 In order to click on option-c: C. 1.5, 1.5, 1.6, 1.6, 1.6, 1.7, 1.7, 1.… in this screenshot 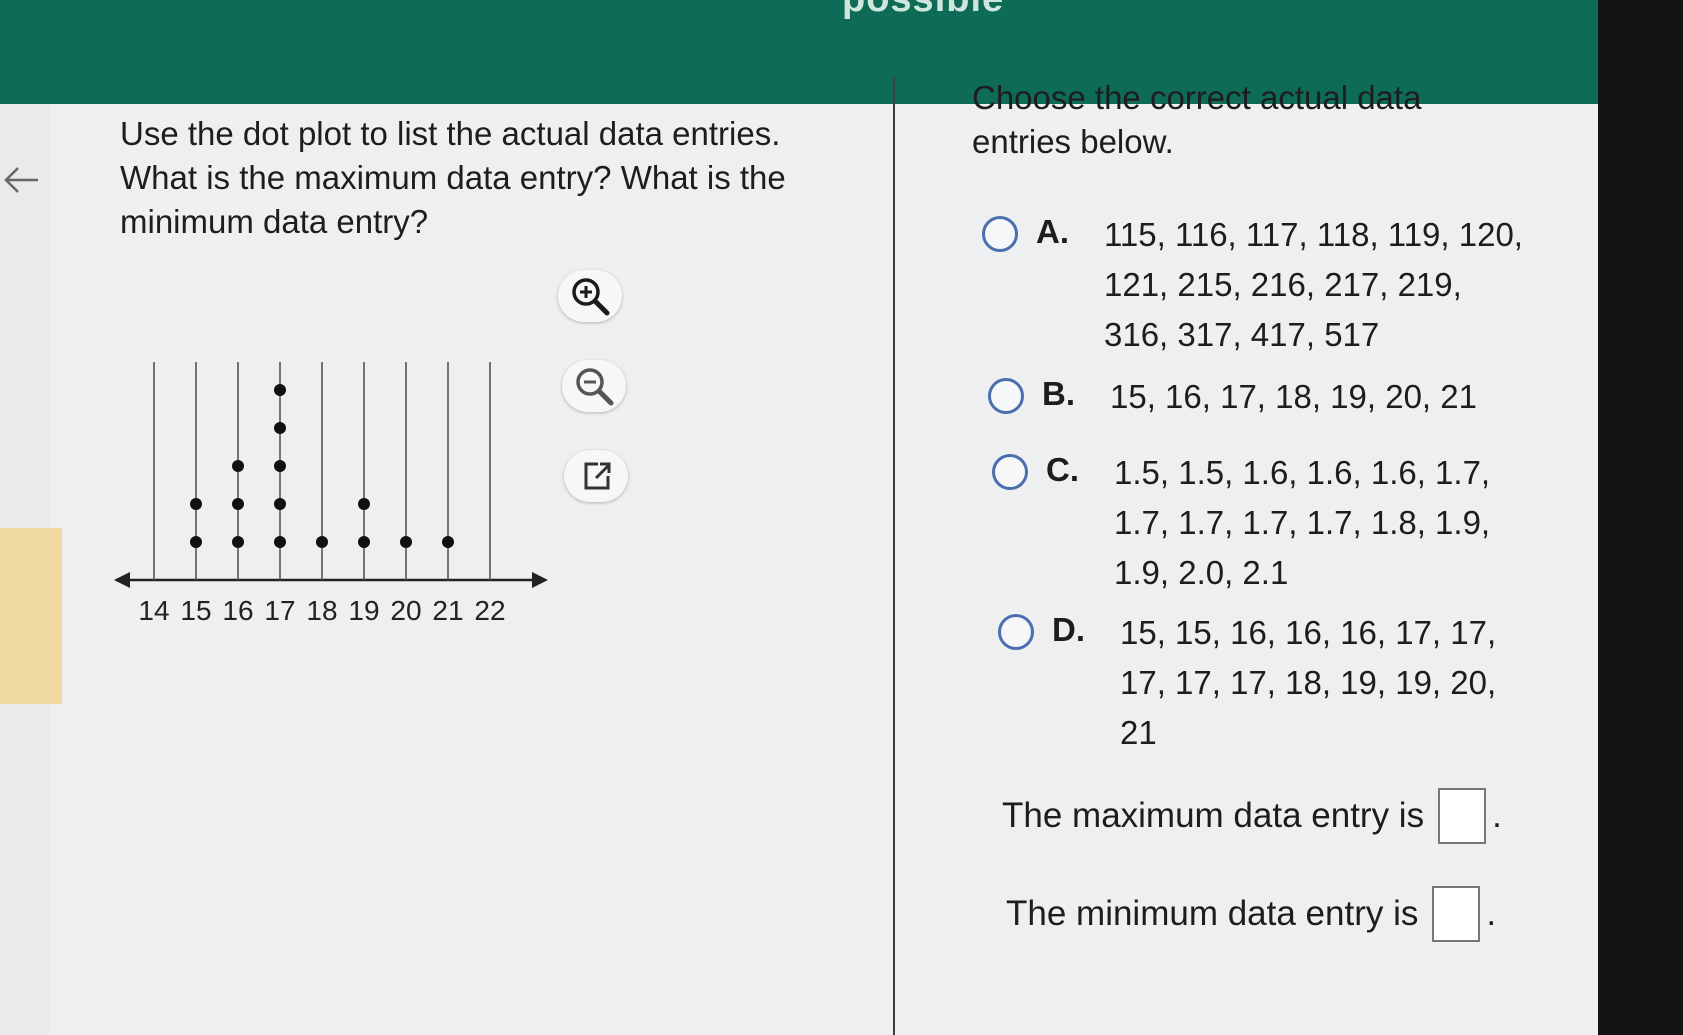, I will do `click(1263, 523)`.